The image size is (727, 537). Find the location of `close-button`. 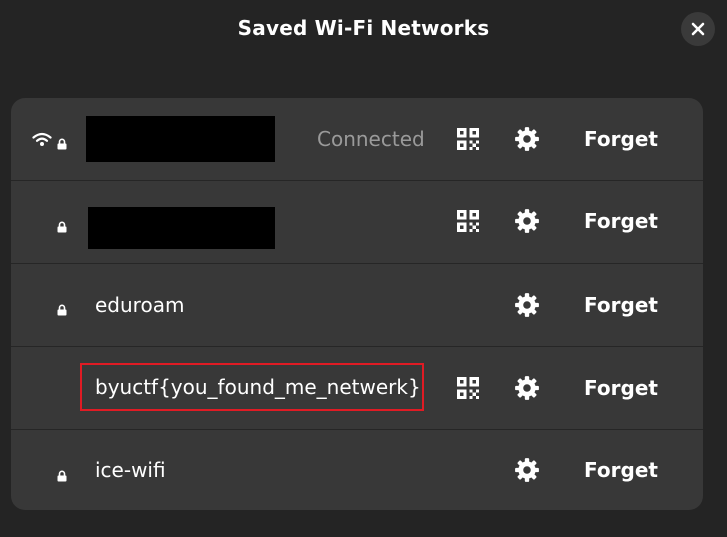

close-button is located at coordinates (698, 29).